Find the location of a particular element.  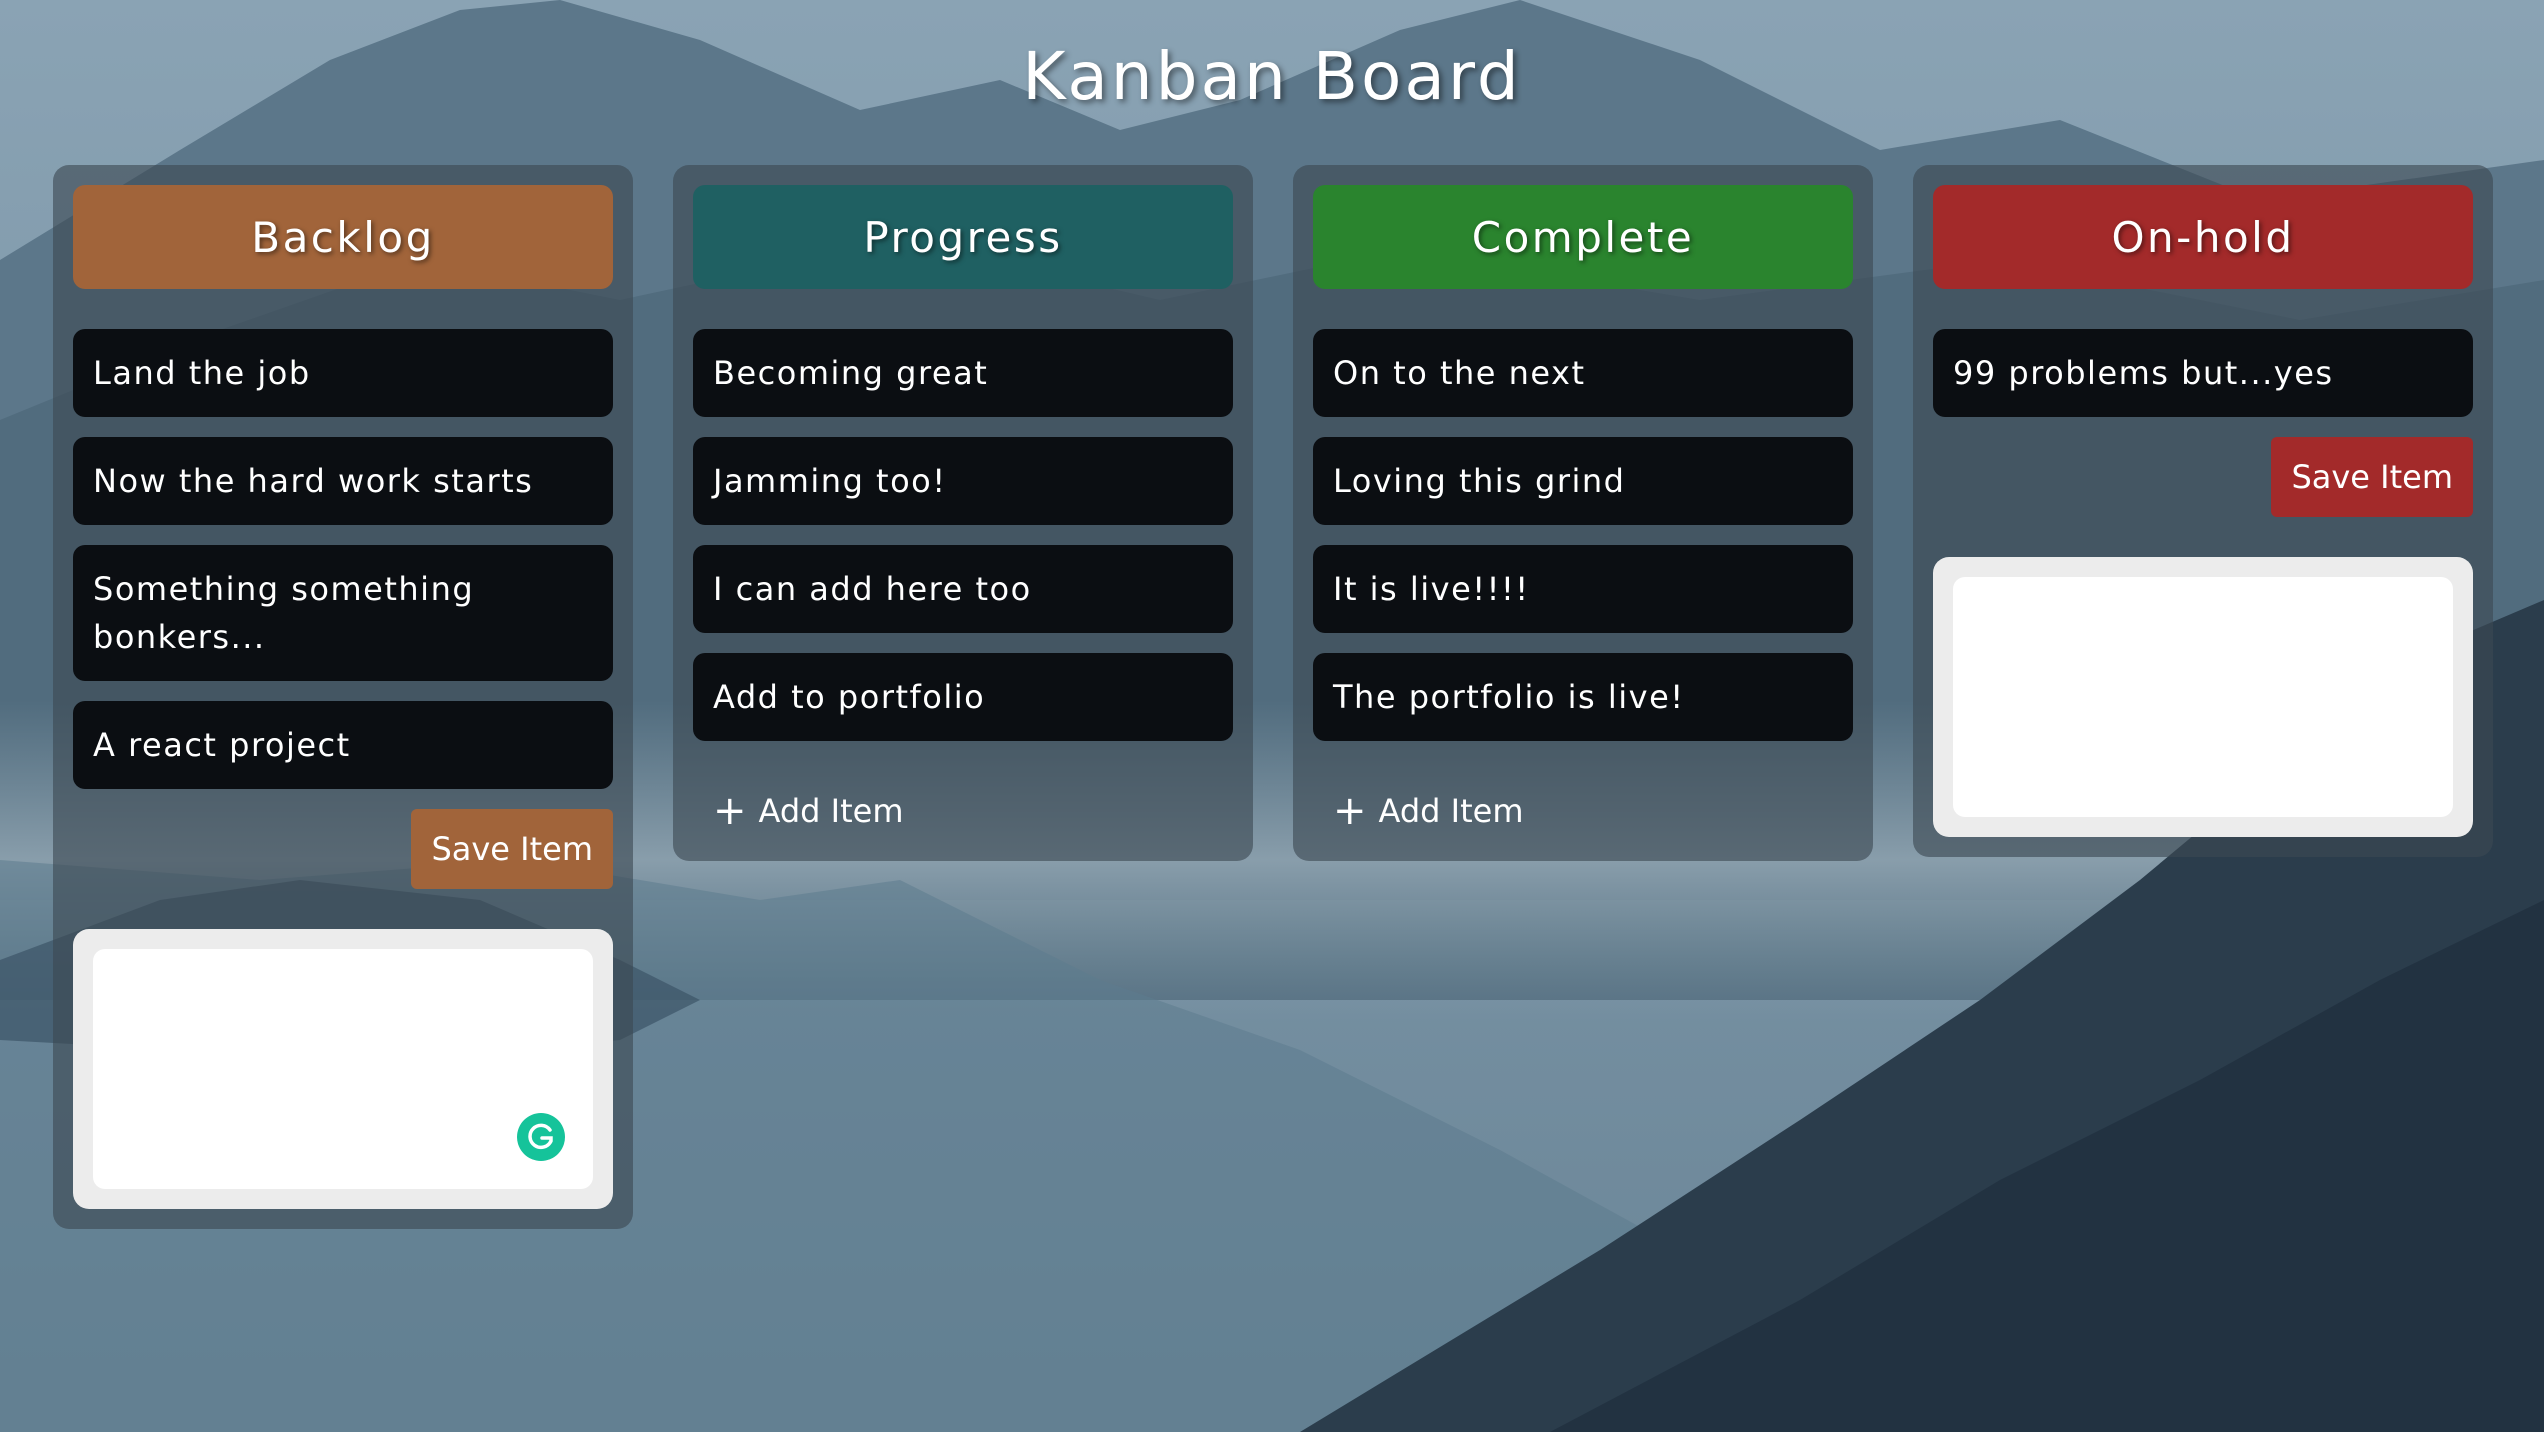

card: Now the hard work starts is located at coordinates (343, 481).